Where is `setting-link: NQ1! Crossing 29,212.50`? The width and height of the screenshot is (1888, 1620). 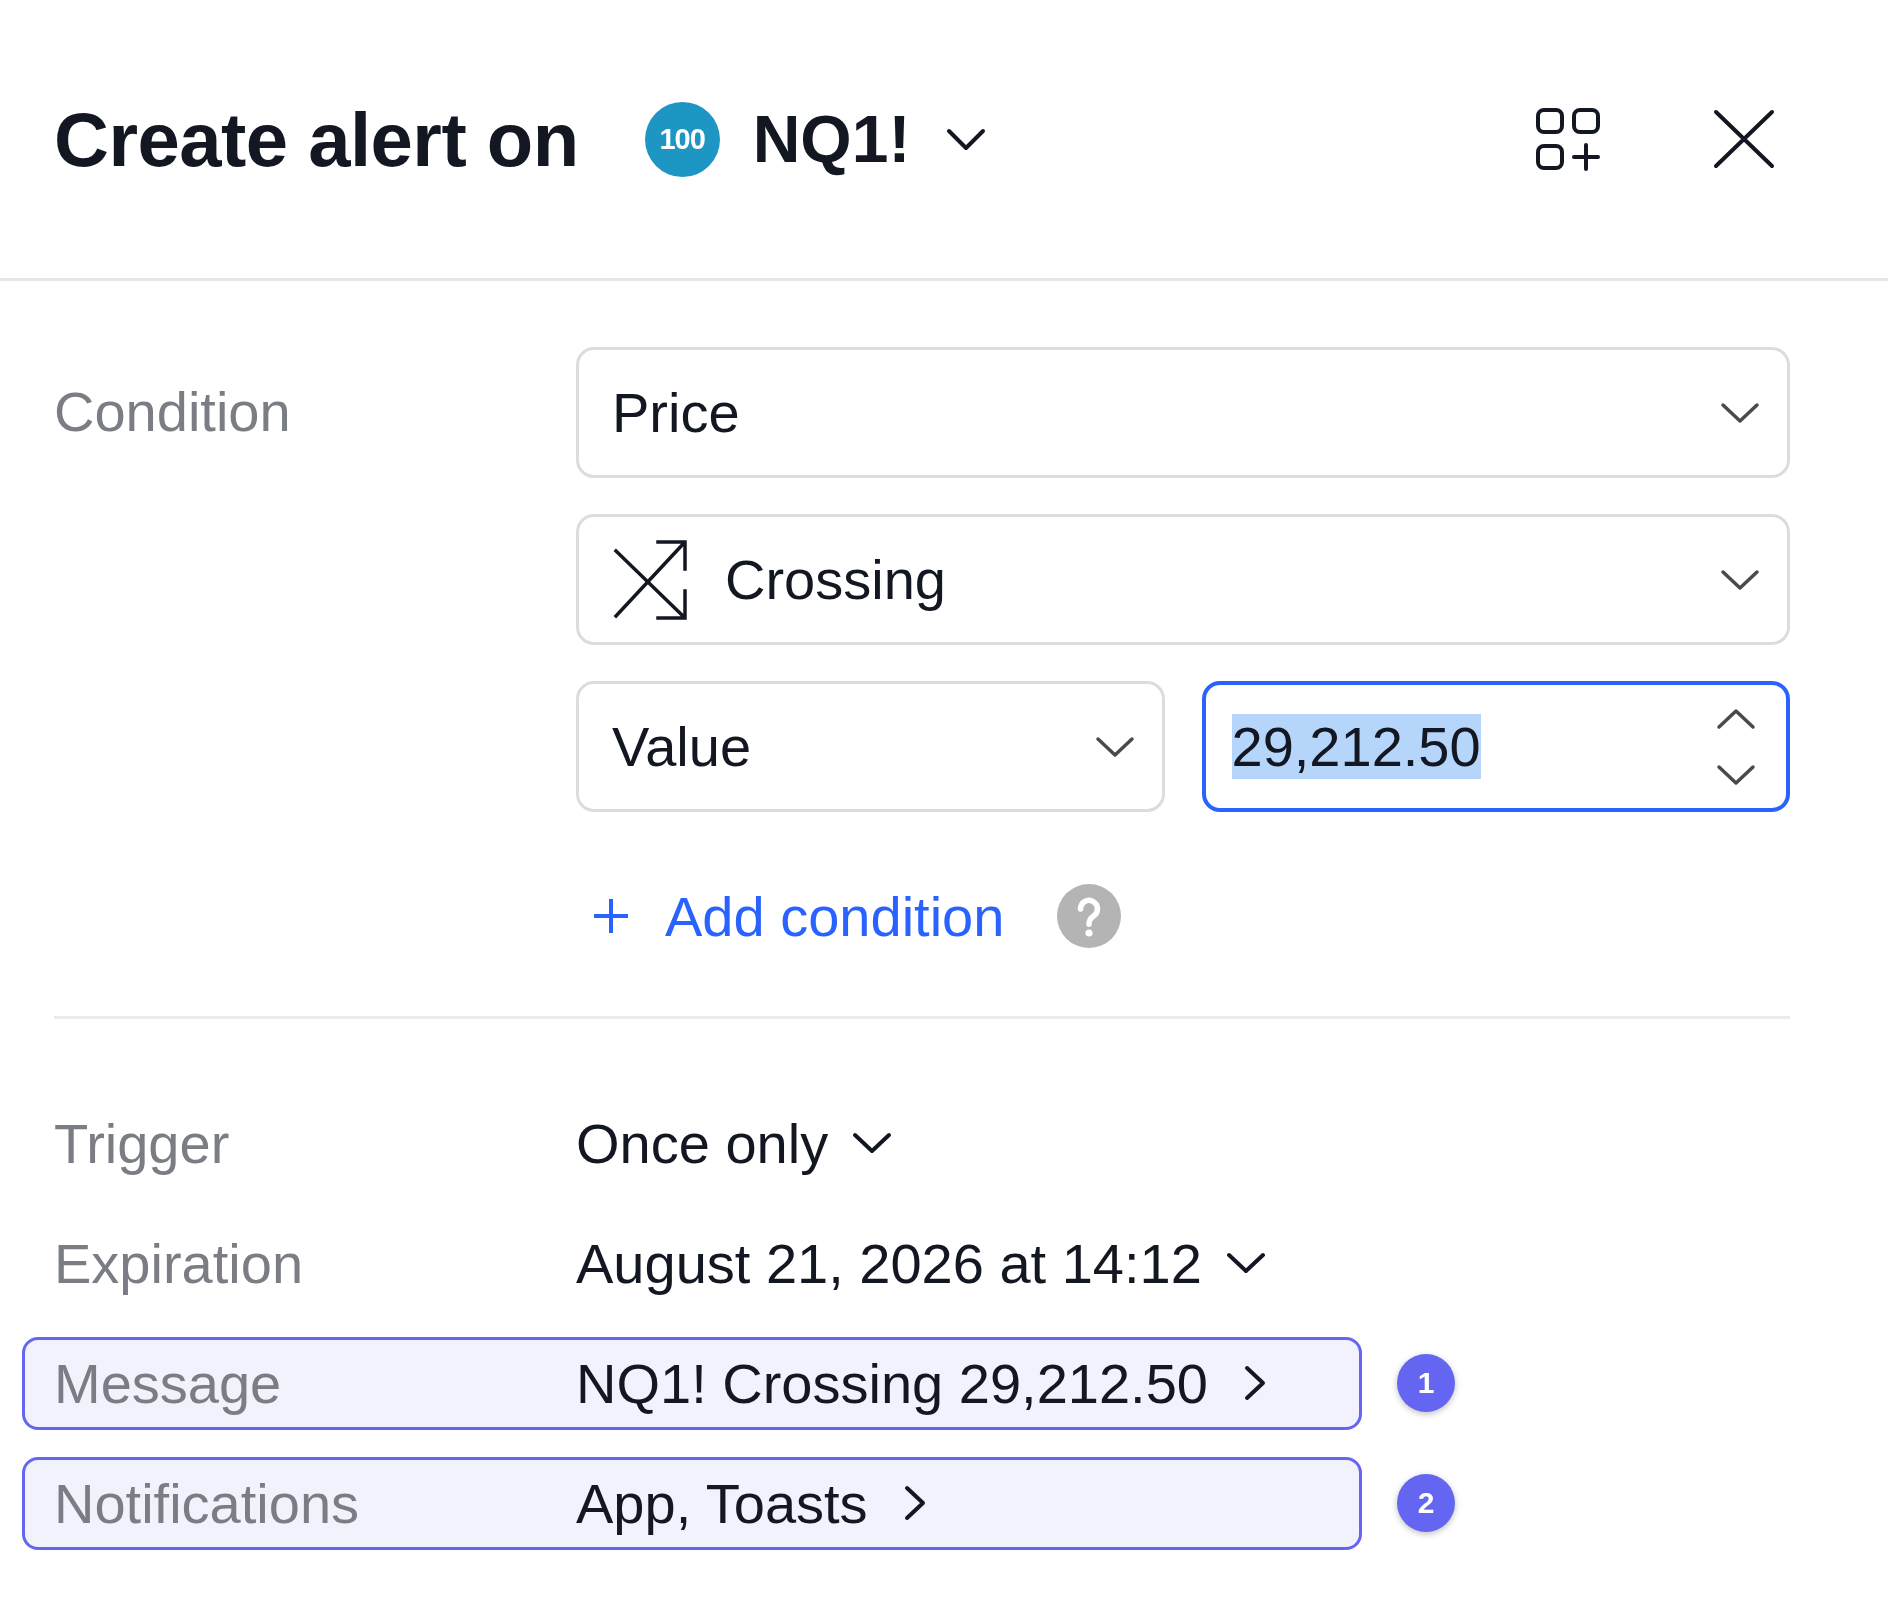 setting-link: NQ1! Crossing 29,212.50 is located at coordinates (921, 1383).